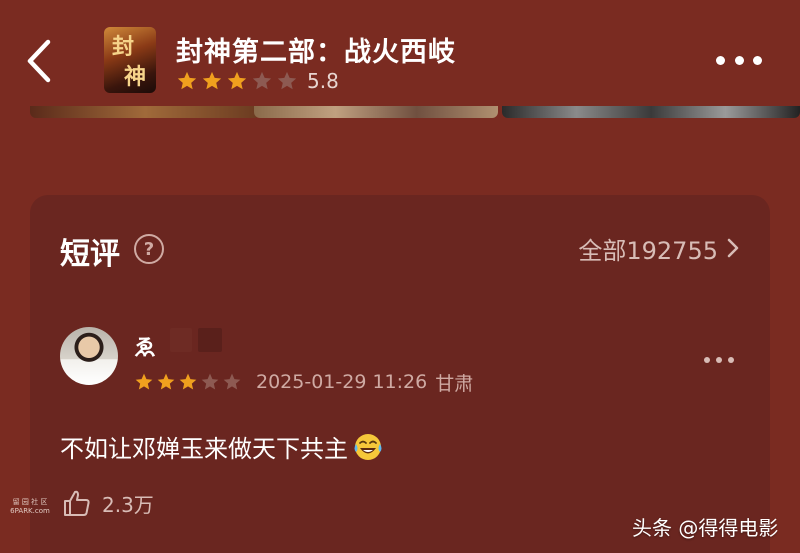  I want to click on rating-score: 5.8, so click(323, 81).